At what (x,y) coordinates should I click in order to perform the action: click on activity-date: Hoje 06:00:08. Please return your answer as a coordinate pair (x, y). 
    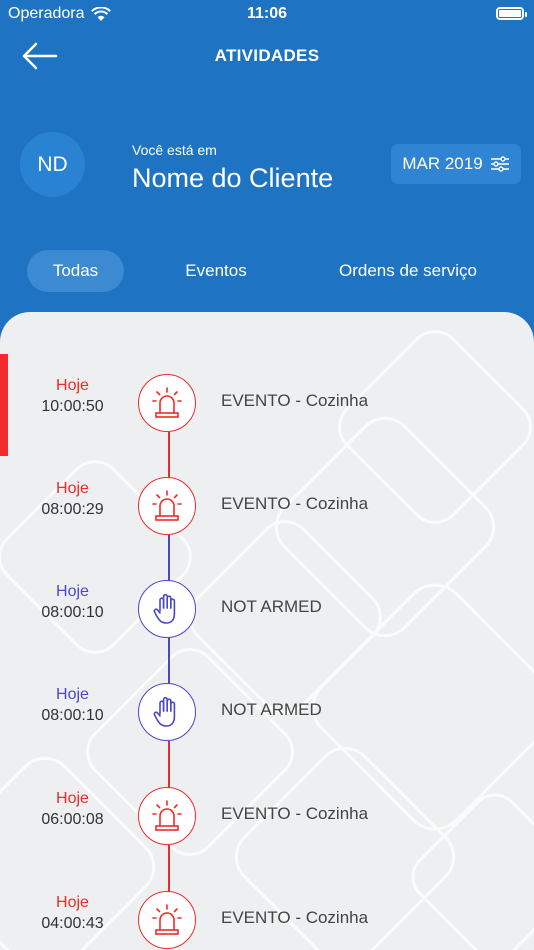
    Looking at the image, I should click on (72, 810).